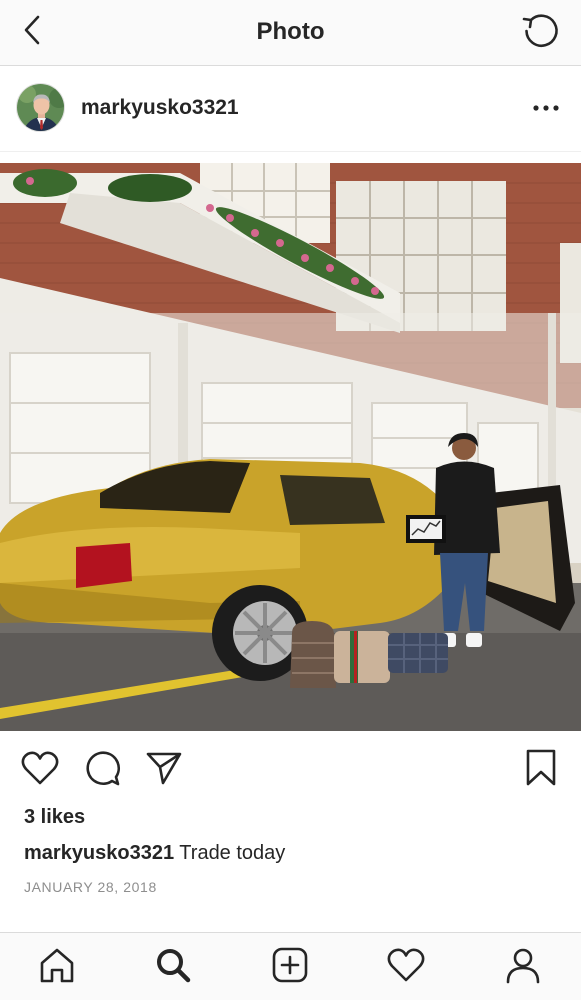  I want to click on tab-profile, so click(523, 965).